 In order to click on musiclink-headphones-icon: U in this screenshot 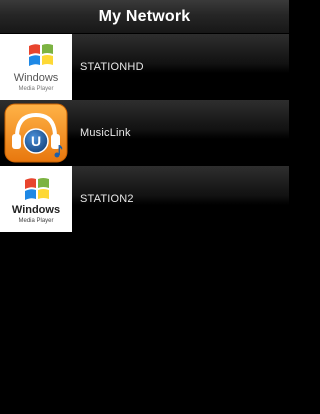, I will do `click(36, 132)`.